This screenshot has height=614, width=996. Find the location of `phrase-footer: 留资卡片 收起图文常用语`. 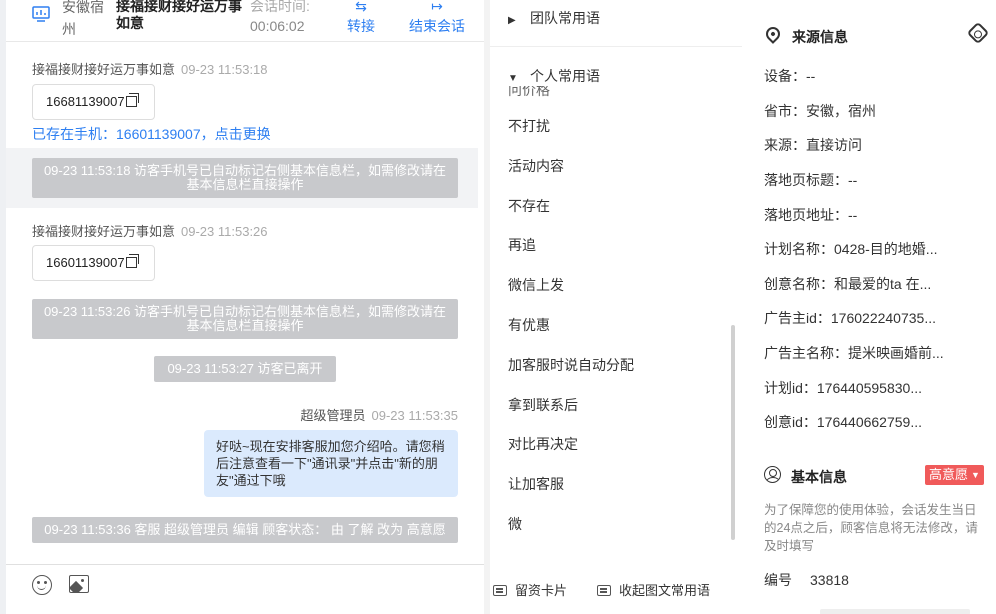

phrase-footer: 留资卡片 收起图文常用语 is located at coordinates (616, 589).